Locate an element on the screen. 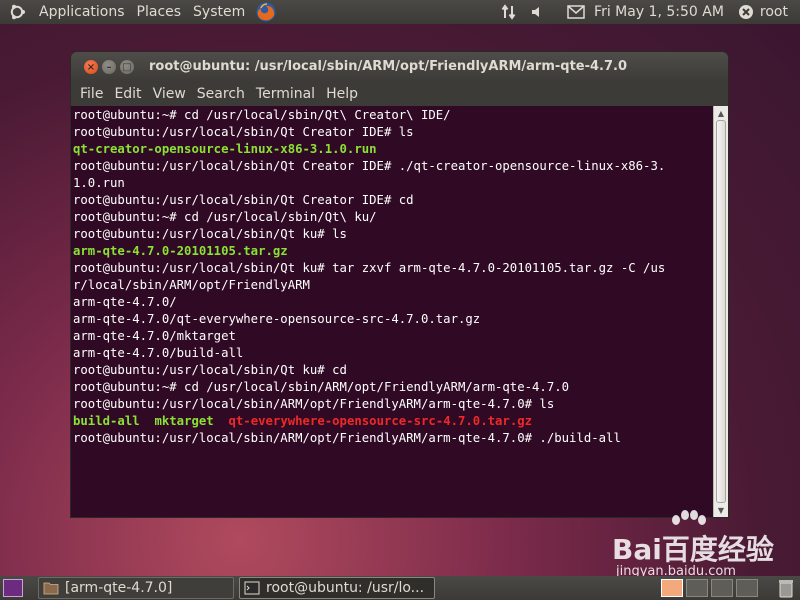 This screenshot has width=800, height=600. terminal-text-segment: arm-qte-4.7.0-20101105.tar.gz is located at coordinates (180, 251).